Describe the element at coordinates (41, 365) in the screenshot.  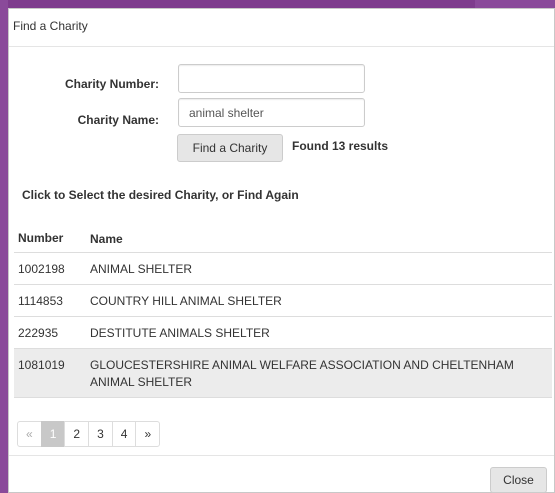
I see `row-number: 1081019` at that location.